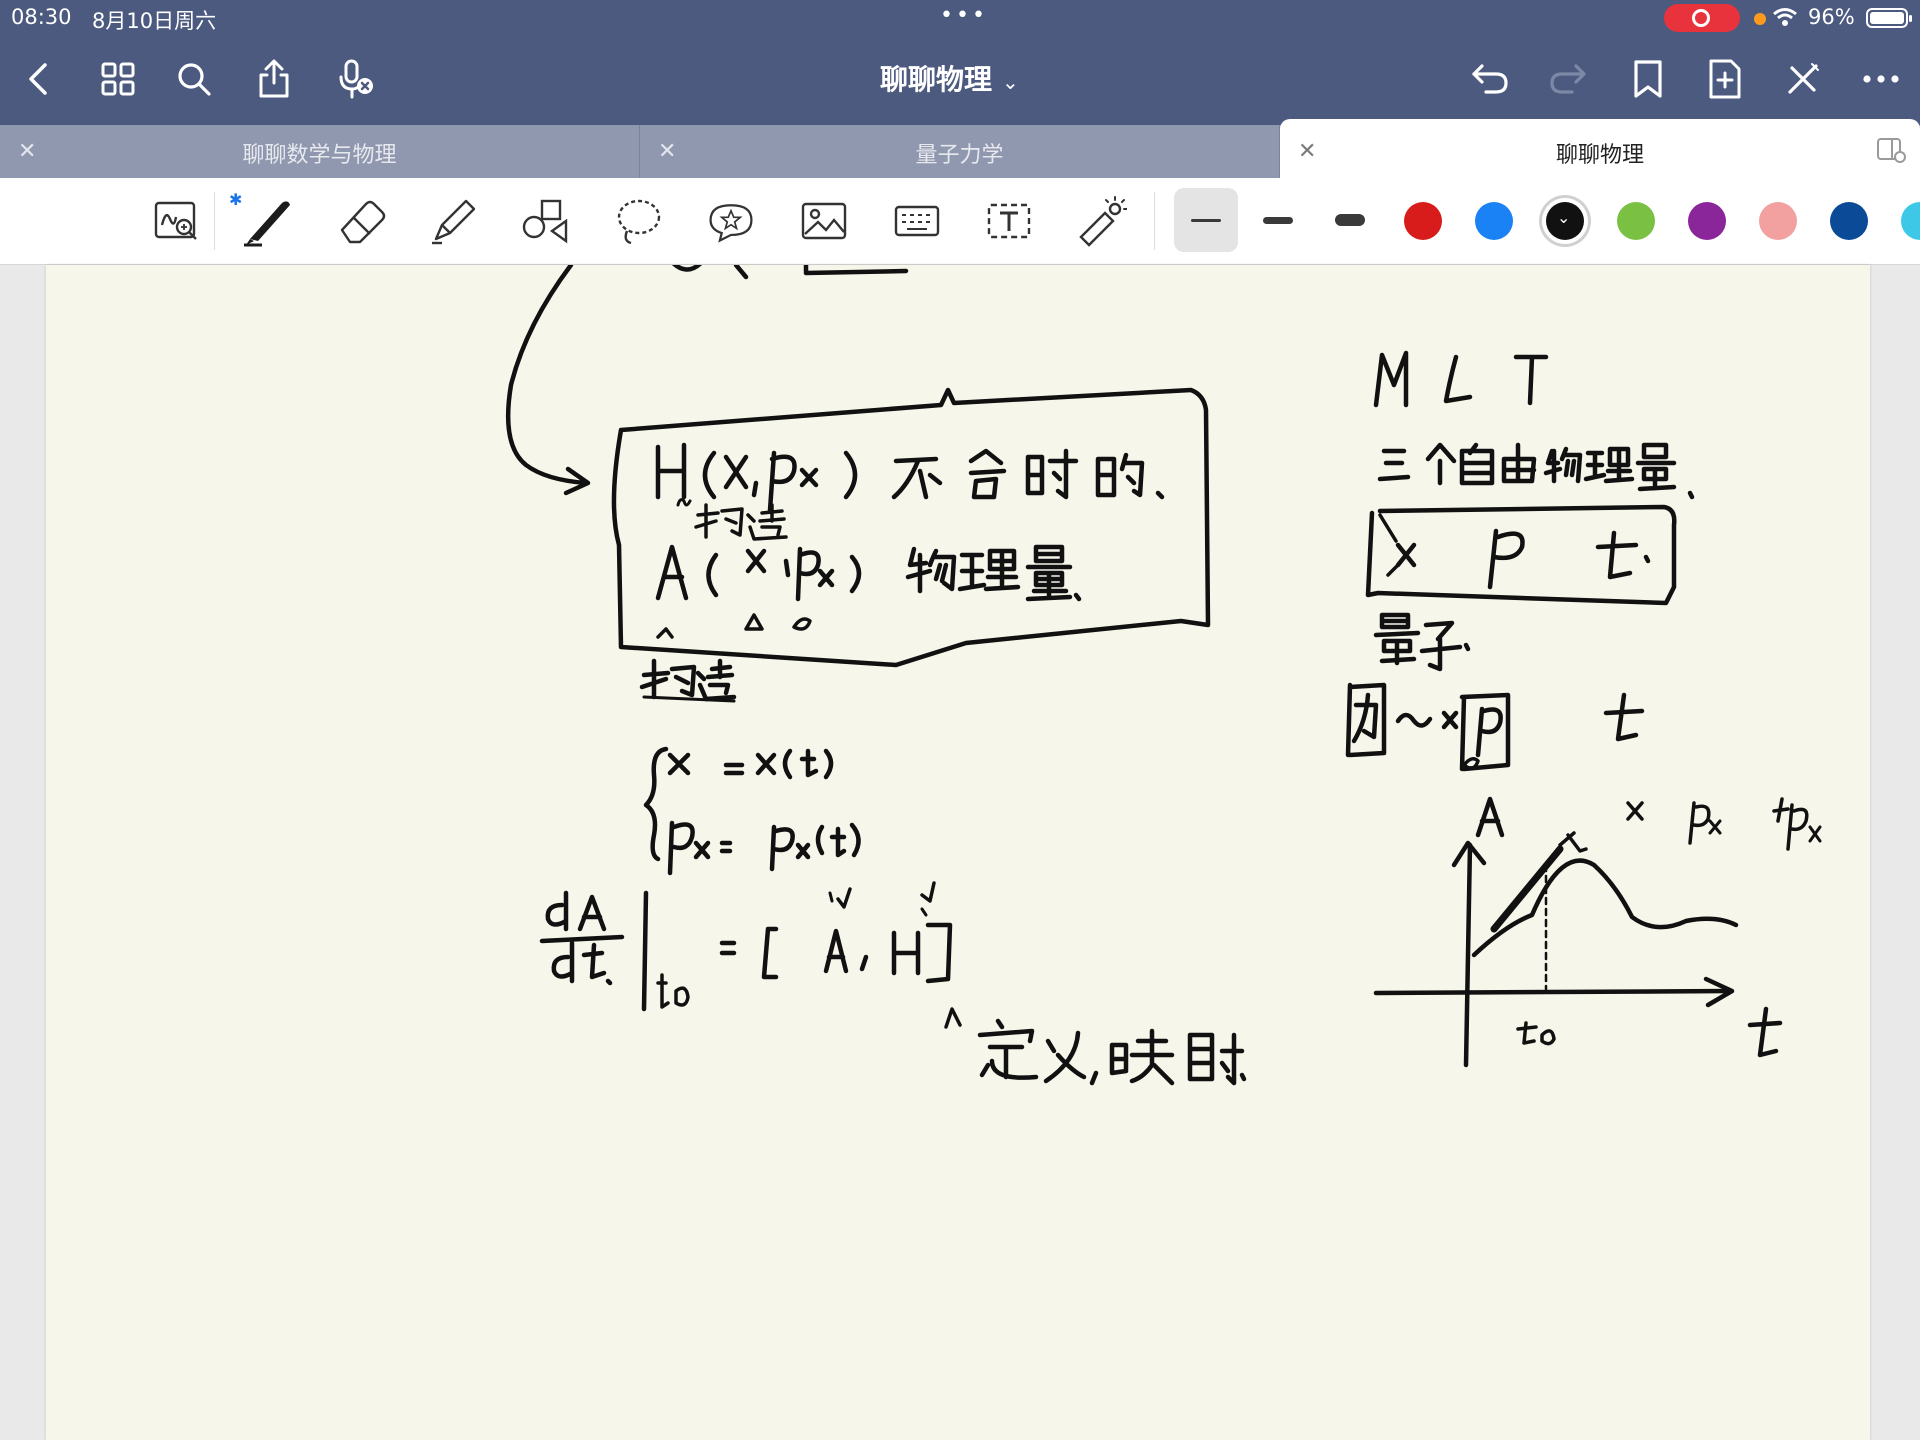  What do you see at coordinates (1490, 817) in the screenshot?
I see `label-A` at bounding box center [1490, 817].